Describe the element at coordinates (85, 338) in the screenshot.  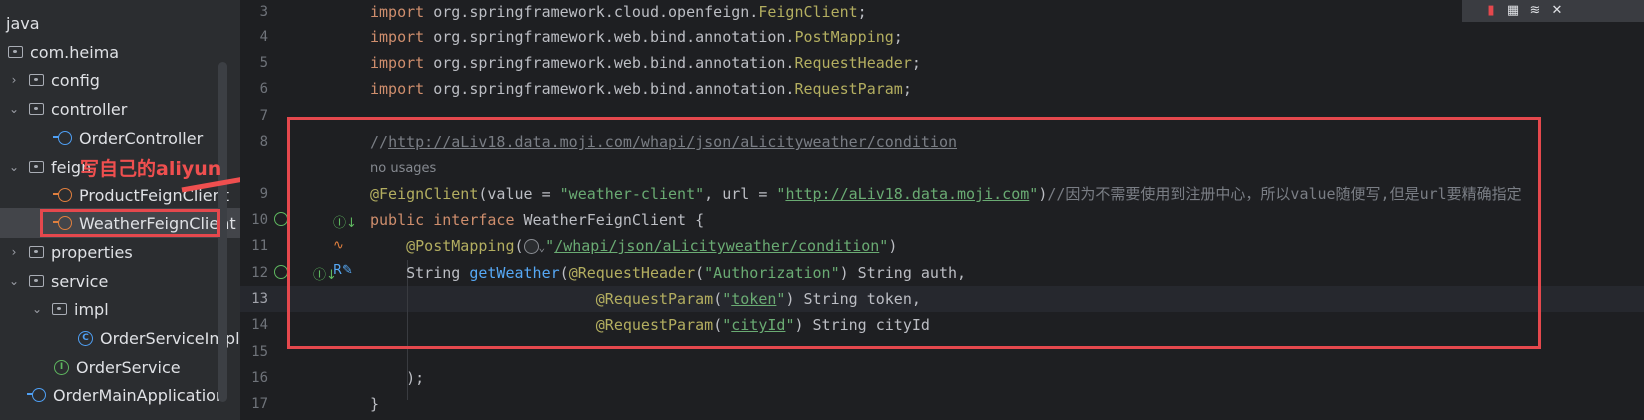
I see `class-icon: C` at that location.